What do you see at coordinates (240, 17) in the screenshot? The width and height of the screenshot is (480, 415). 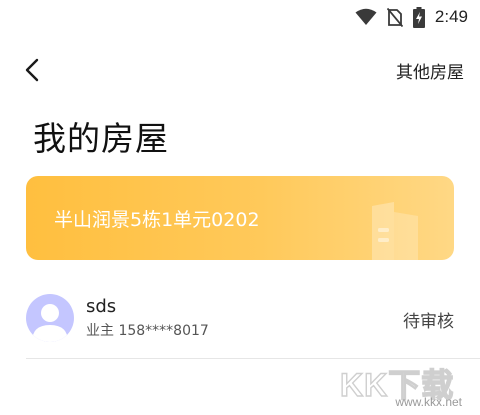 I see `status-bar: 2:49` at bounding box center [240, 17].